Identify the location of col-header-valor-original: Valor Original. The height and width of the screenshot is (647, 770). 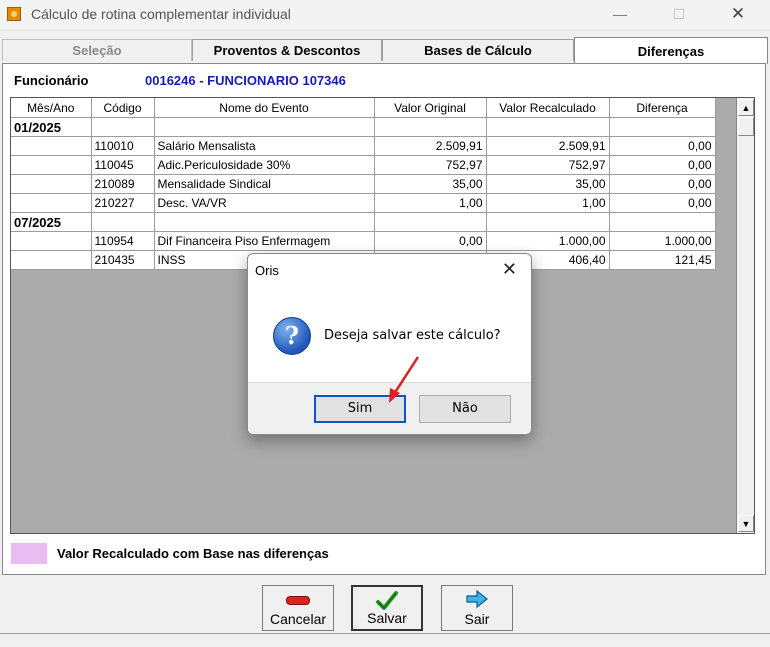
(430, 108).